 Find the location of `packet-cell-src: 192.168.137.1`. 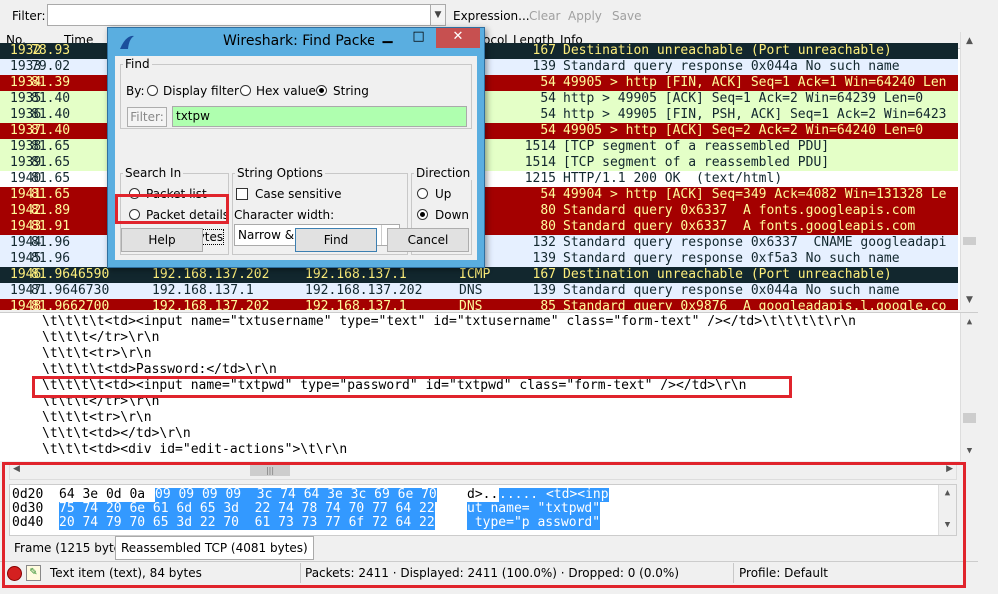

packet-cell-src: 192.168.137.1 is located at coordinates (203, 290).